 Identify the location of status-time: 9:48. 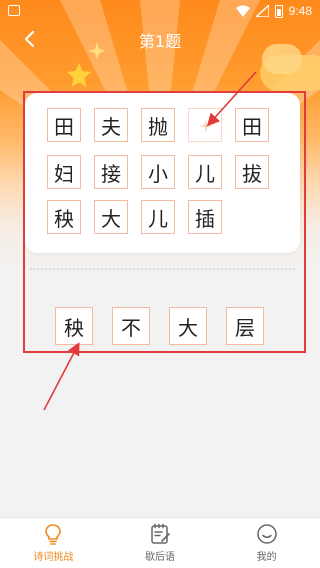
(300, 11).